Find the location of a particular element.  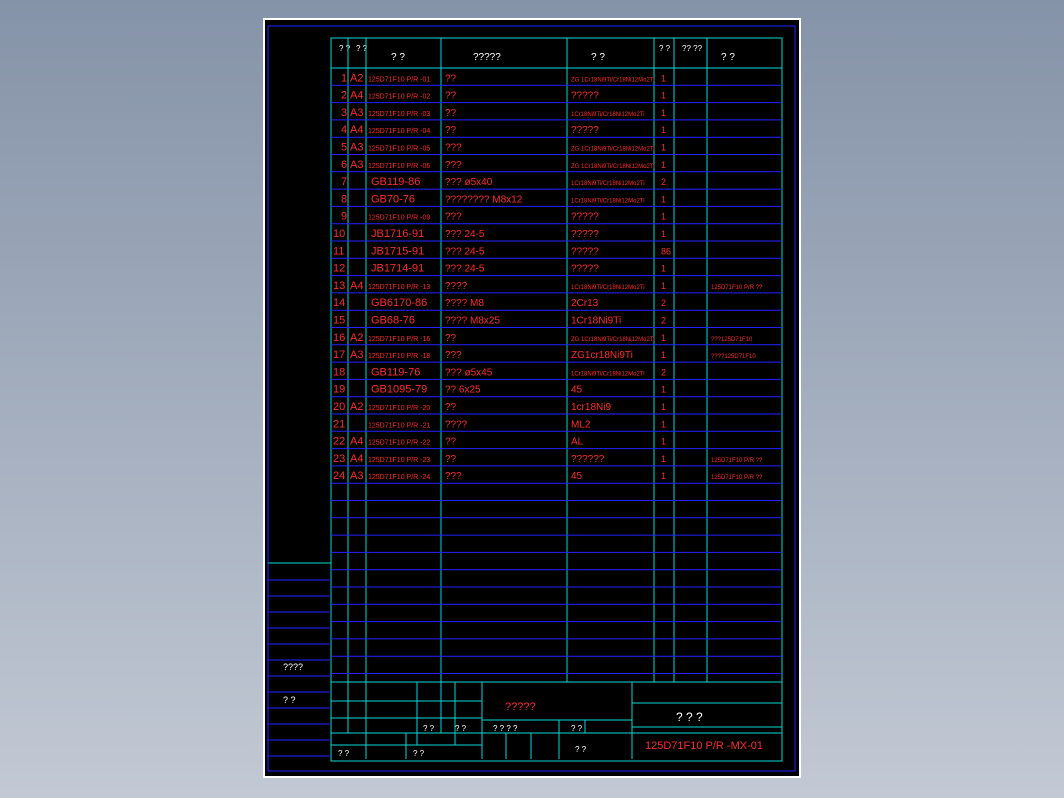

row-number: 19 is located at coordinates (339, 390).